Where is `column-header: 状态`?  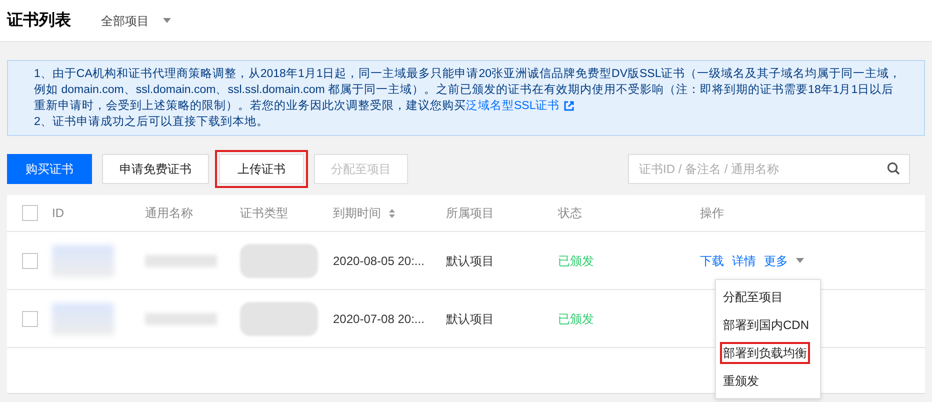
column-header: 状态 is located at coordinates (570, 213).